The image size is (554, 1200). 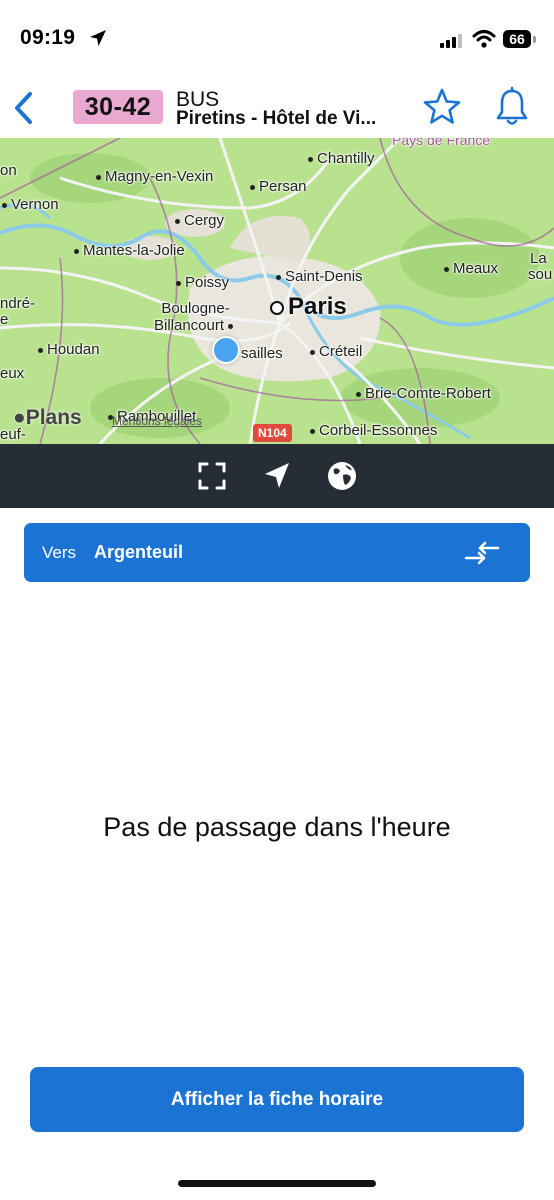 What do you see at coordinates (195, 317) in the screenshot?
I see `map-label-boulogne: Boulogne- Billancourt` at bounding box center [195, 317].